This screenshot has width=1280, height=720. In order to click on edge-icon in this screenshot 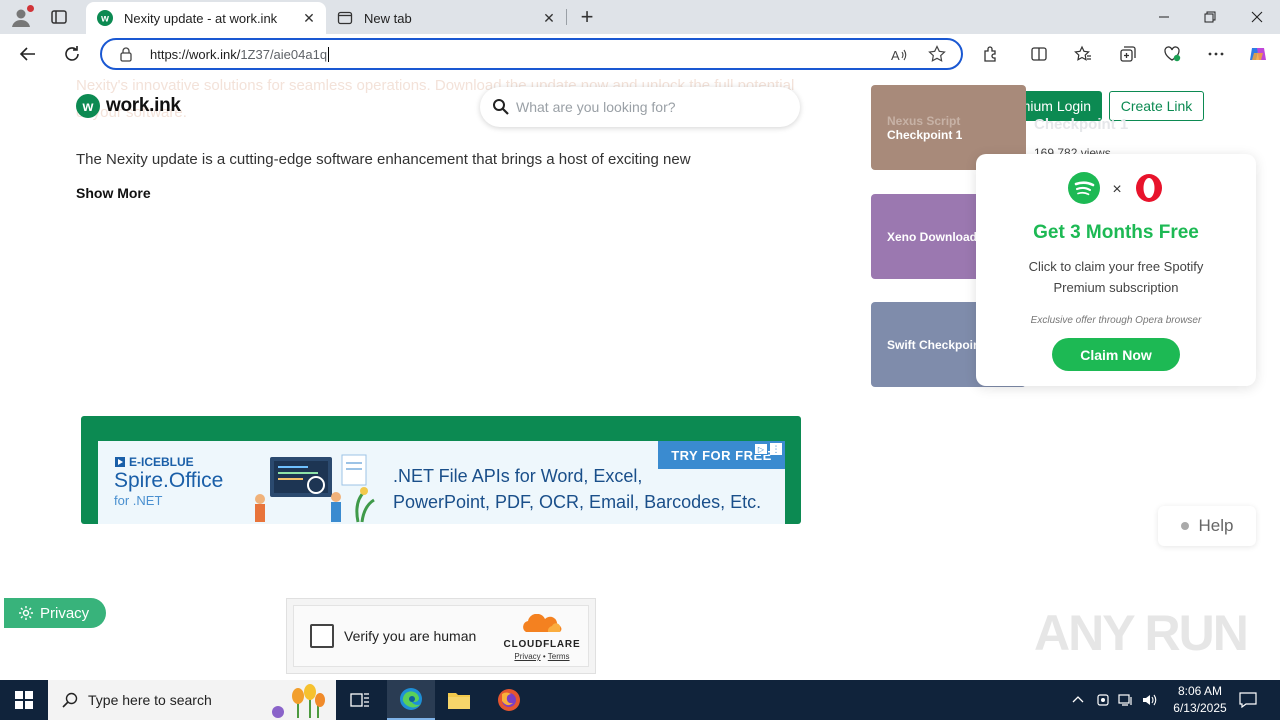, I will do `click(411, 699)`.